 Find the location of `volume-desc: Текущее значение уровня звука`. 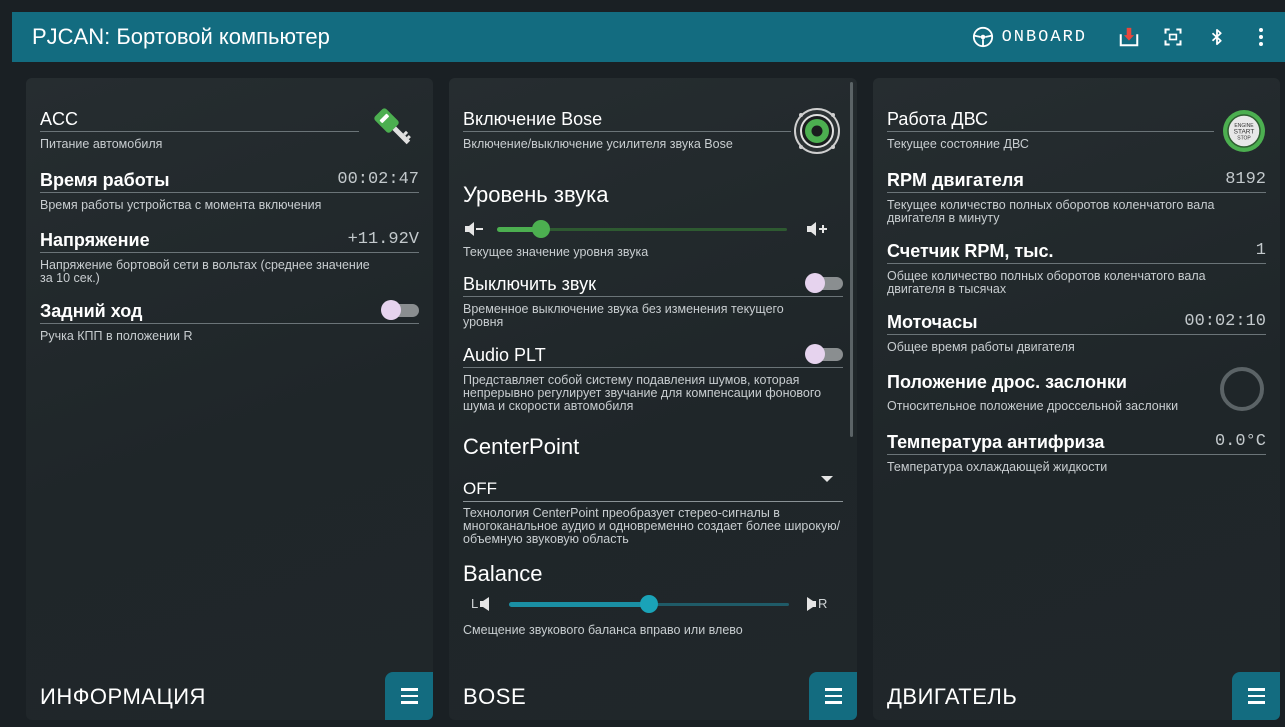

volume-desc: Текущее значение уровня звука is located at coordinates (556, 252).